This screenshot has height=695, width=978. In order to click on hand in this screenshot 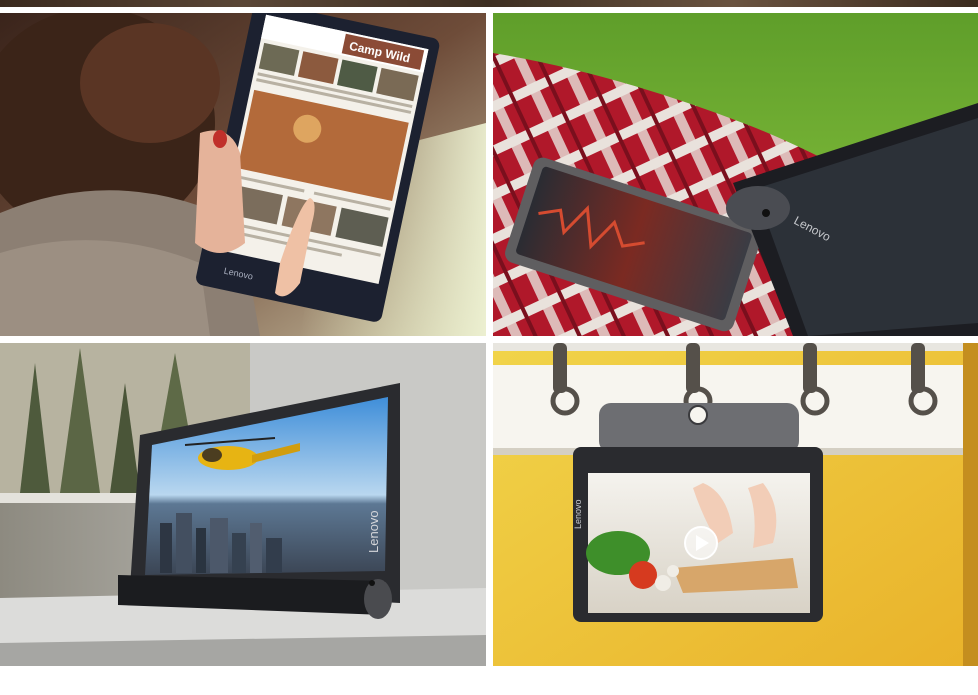, I will do `click(220, 191)`.